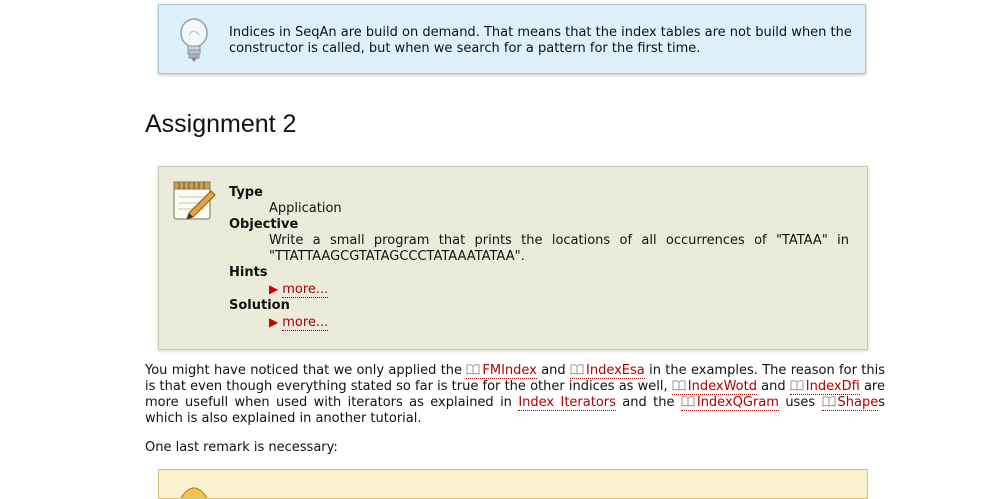 Image resolution: width=1008 pixels, height=499 pixels. Describe the element at coordinates (248, 272) in the screenshot. I see `hints-label: Hints` at that location.